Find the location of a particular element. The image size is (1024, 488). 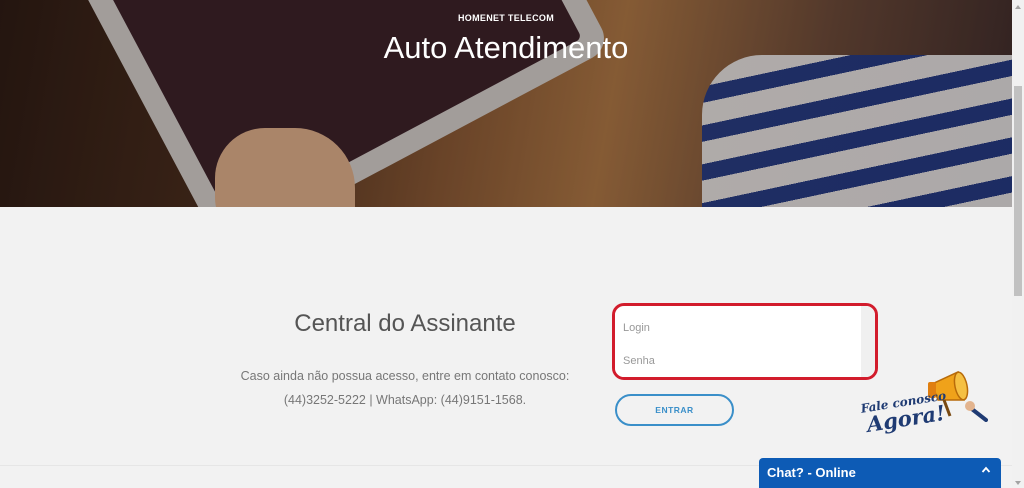

enter-button: ENTRAR is located at coordinates (674, 410).